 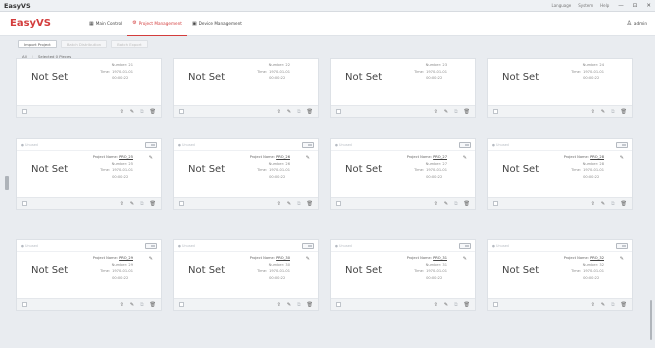 What do you see at coordinates (597, 258) in the screenshot?
I see `project-name-link: PRO_32` at bounding box center [597, 258].